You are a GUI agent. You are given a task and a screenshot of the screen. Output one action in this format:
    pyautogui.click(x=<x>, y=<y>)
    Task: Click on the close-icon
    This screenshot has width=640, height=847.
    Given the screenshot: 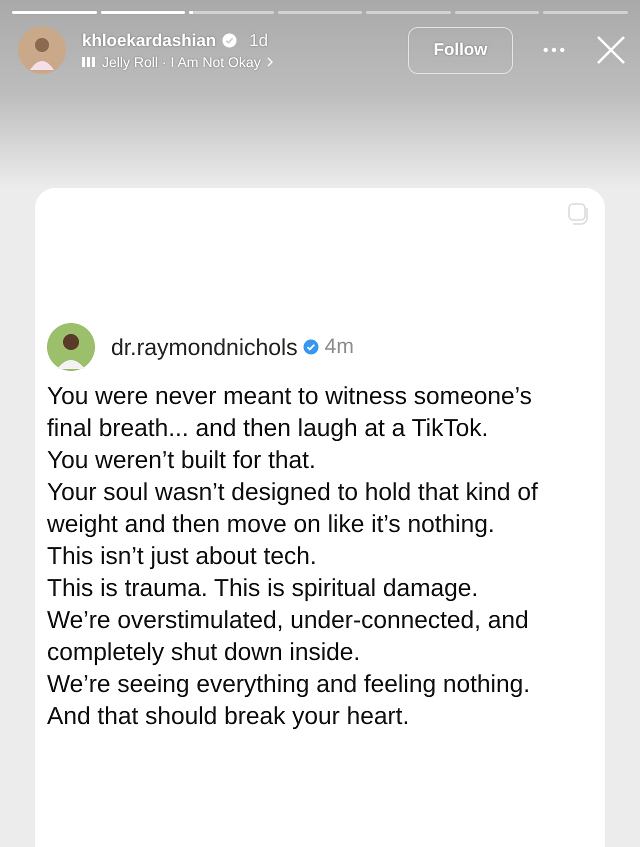 What is the action you would take?
    pyautogui.click(x=611, y=50)
    